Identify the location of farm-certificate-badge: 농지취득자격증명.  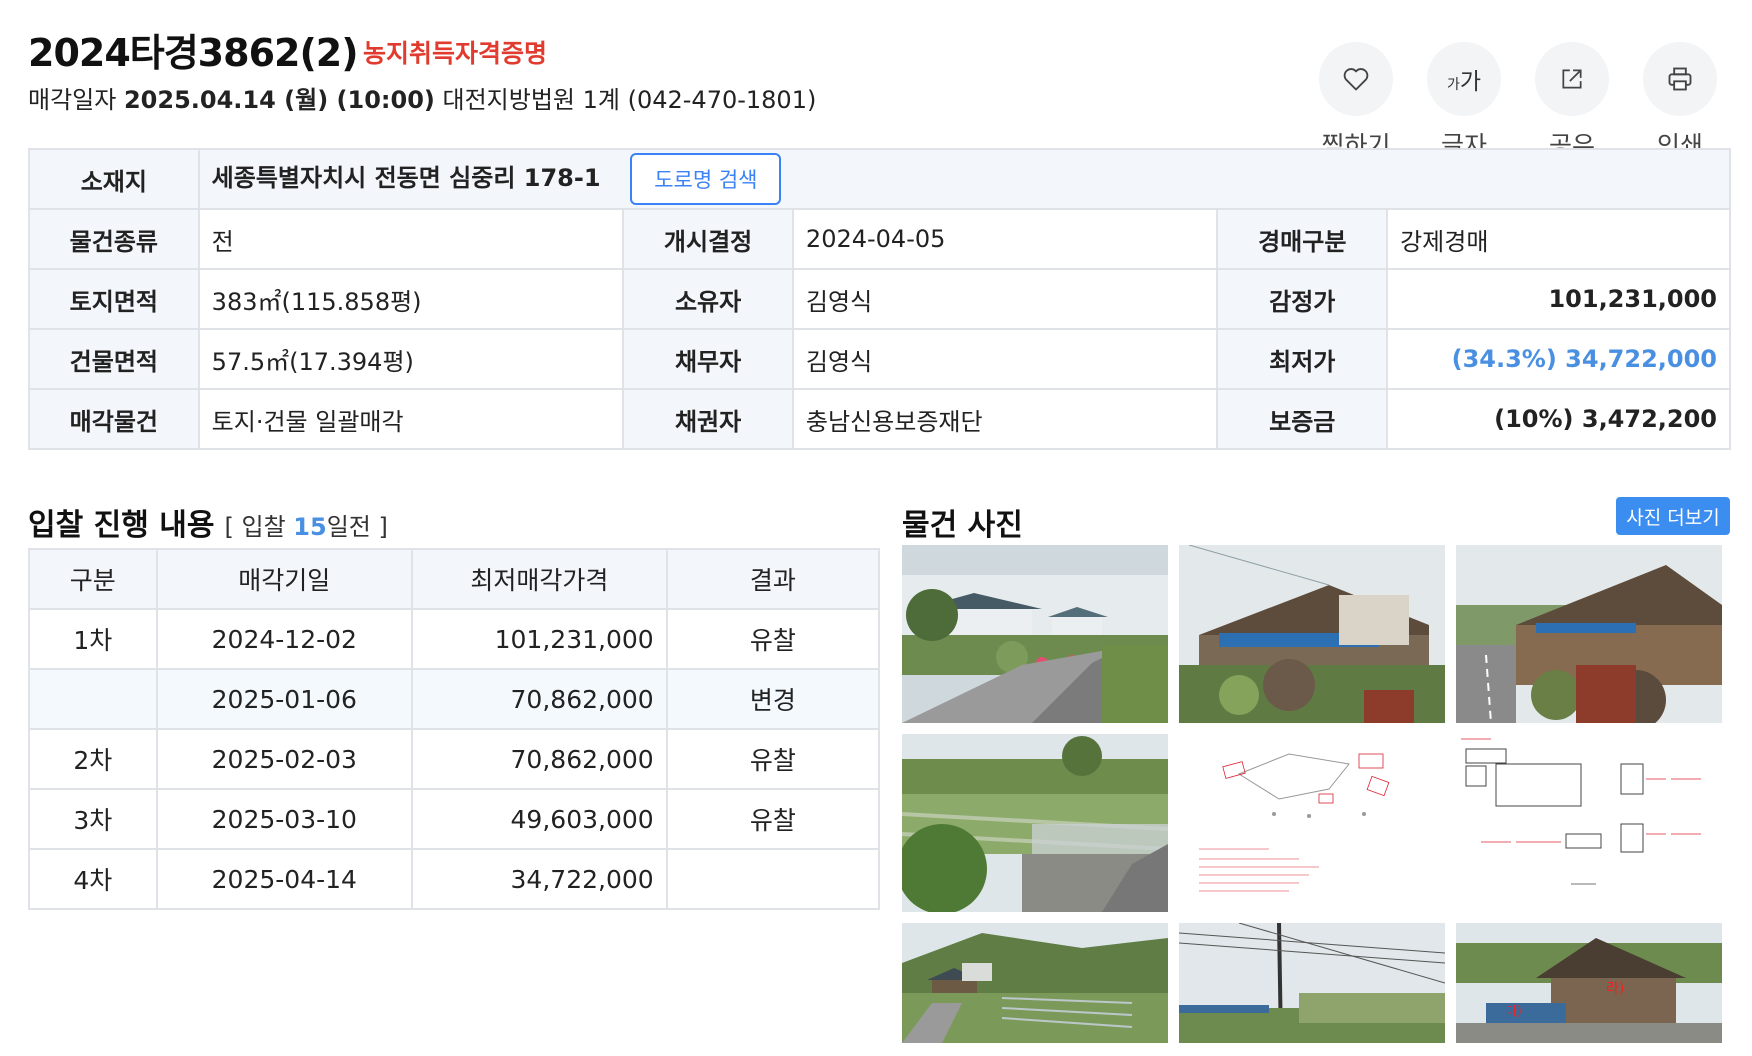
(455, 52).